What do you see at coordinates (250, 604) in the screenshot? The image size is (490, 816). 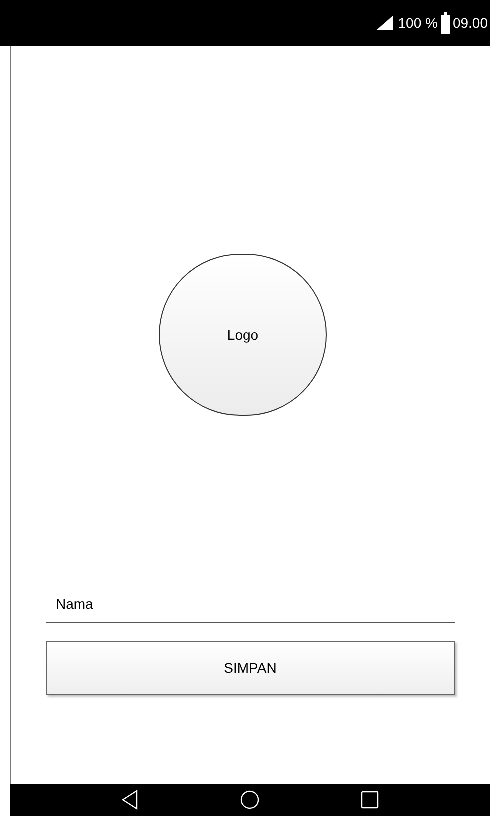 I see `name-input-field: Nama` at bounding box center [250, 604].